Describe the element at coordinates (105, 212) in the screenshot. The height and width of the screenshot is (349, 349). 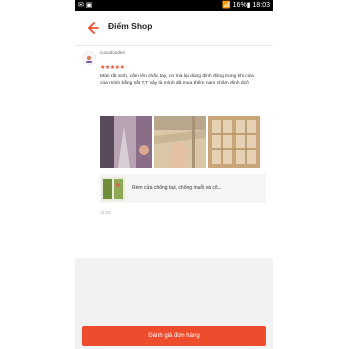
I see `review-time: 11:02` at that location.